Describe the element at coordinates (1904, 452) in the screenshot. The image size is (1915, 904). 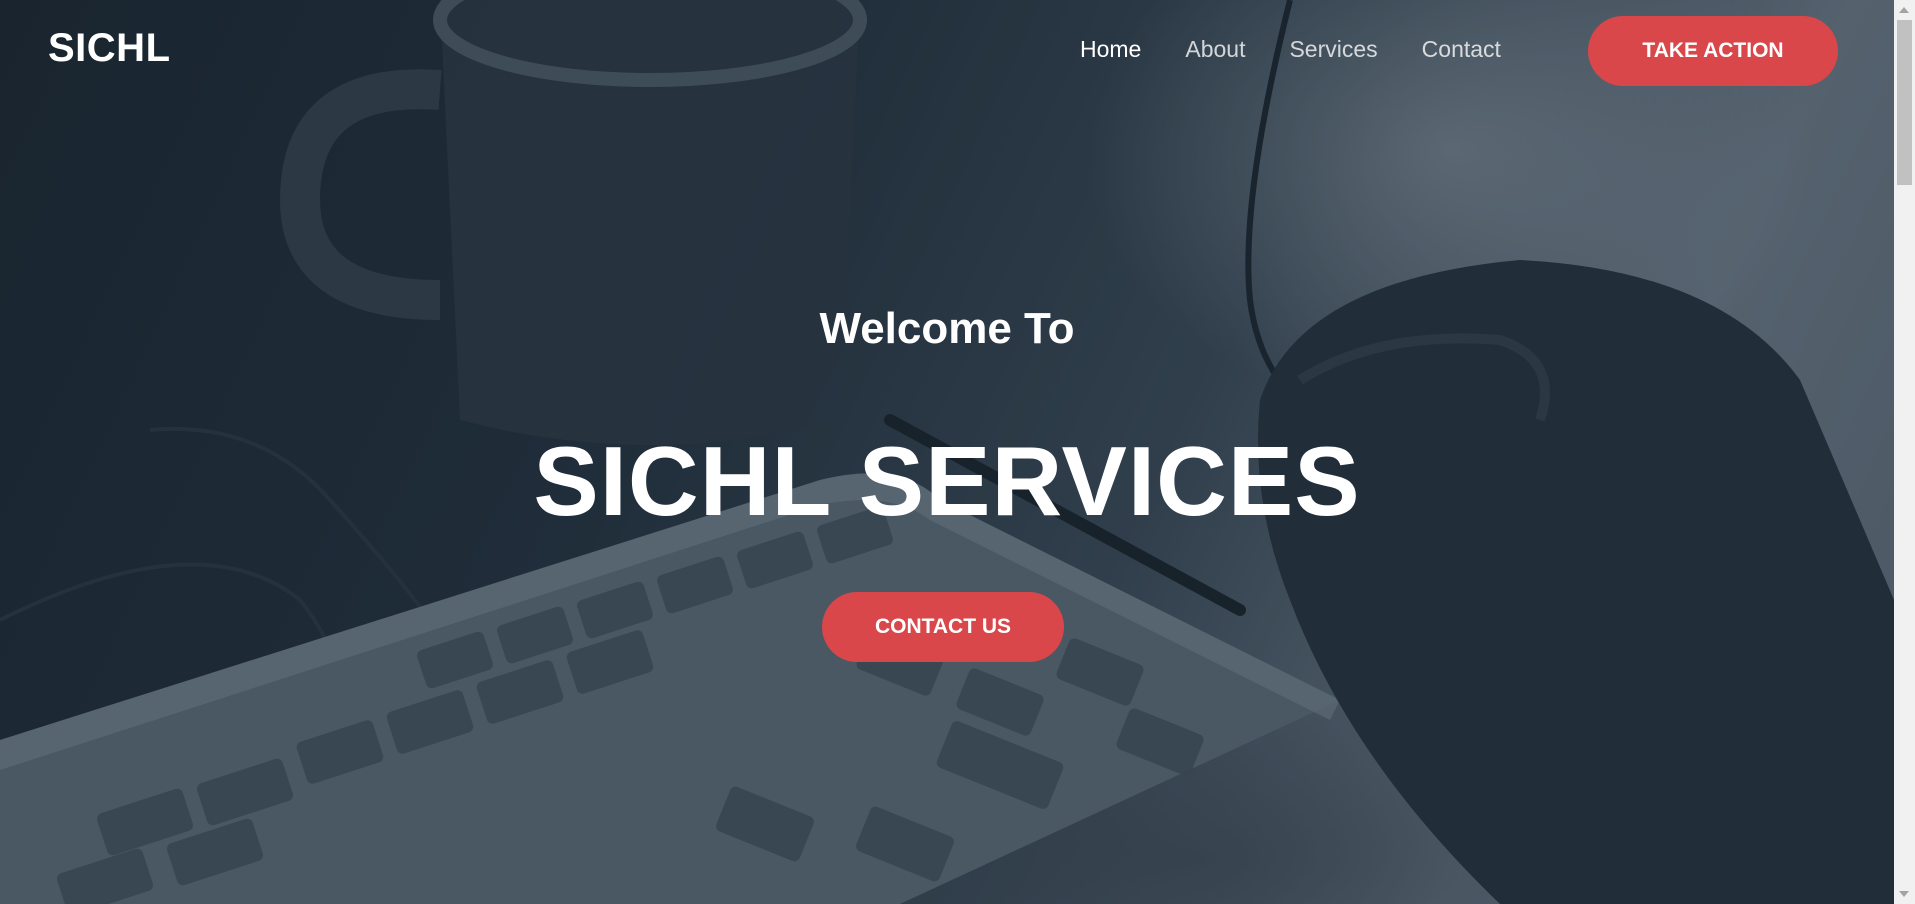
I see `vertical-scrollbar` at that location.